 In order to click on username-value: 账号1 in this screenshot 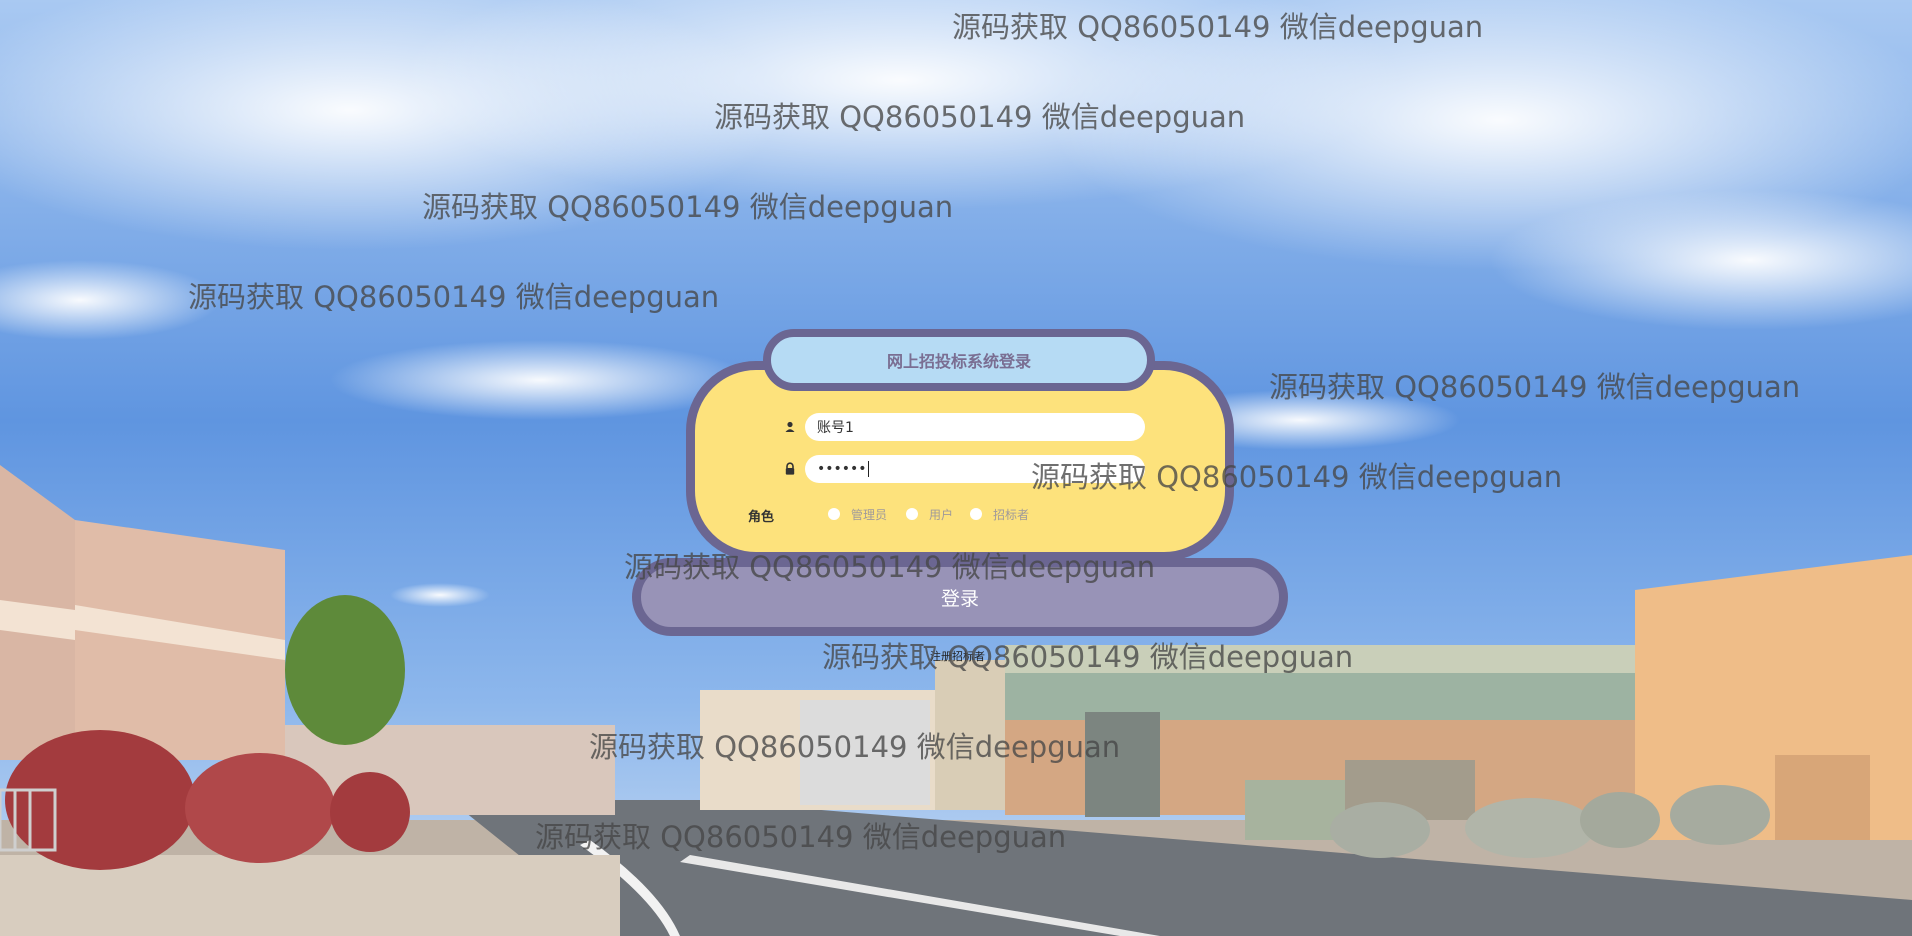, I will do `click(835, 428)`.